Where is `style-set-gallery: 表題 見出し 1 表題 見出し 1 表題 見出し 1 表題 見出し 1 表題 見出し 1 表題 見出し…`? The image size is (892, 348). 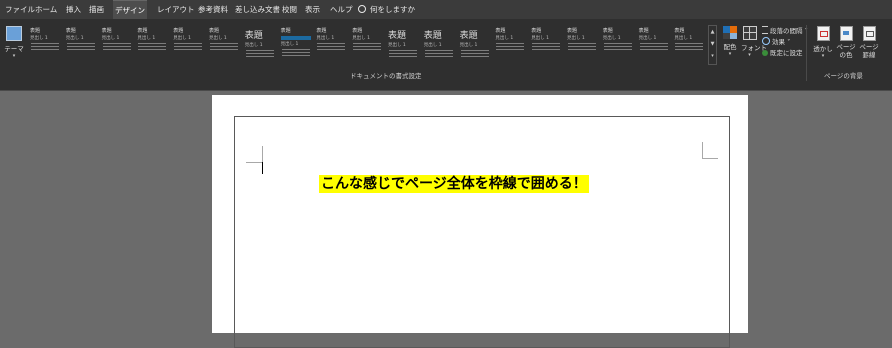
style-set-gallery: 表題 見出し 1 表題 見出し 1 表題 見出し 1 表題 見出し 1 表題 見出し 1 表題 見出し… is located at coordinates (372, 45).